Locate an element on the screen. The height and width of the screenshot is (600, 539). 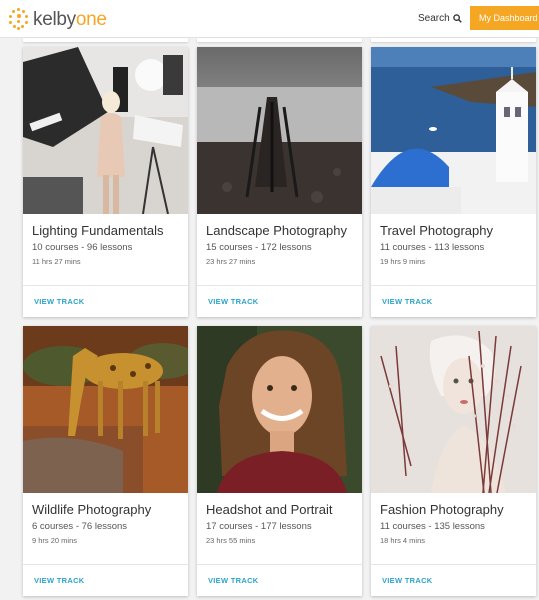
track-course-count: 11 courses - 135 lessons is located at coordinates (432, 526).